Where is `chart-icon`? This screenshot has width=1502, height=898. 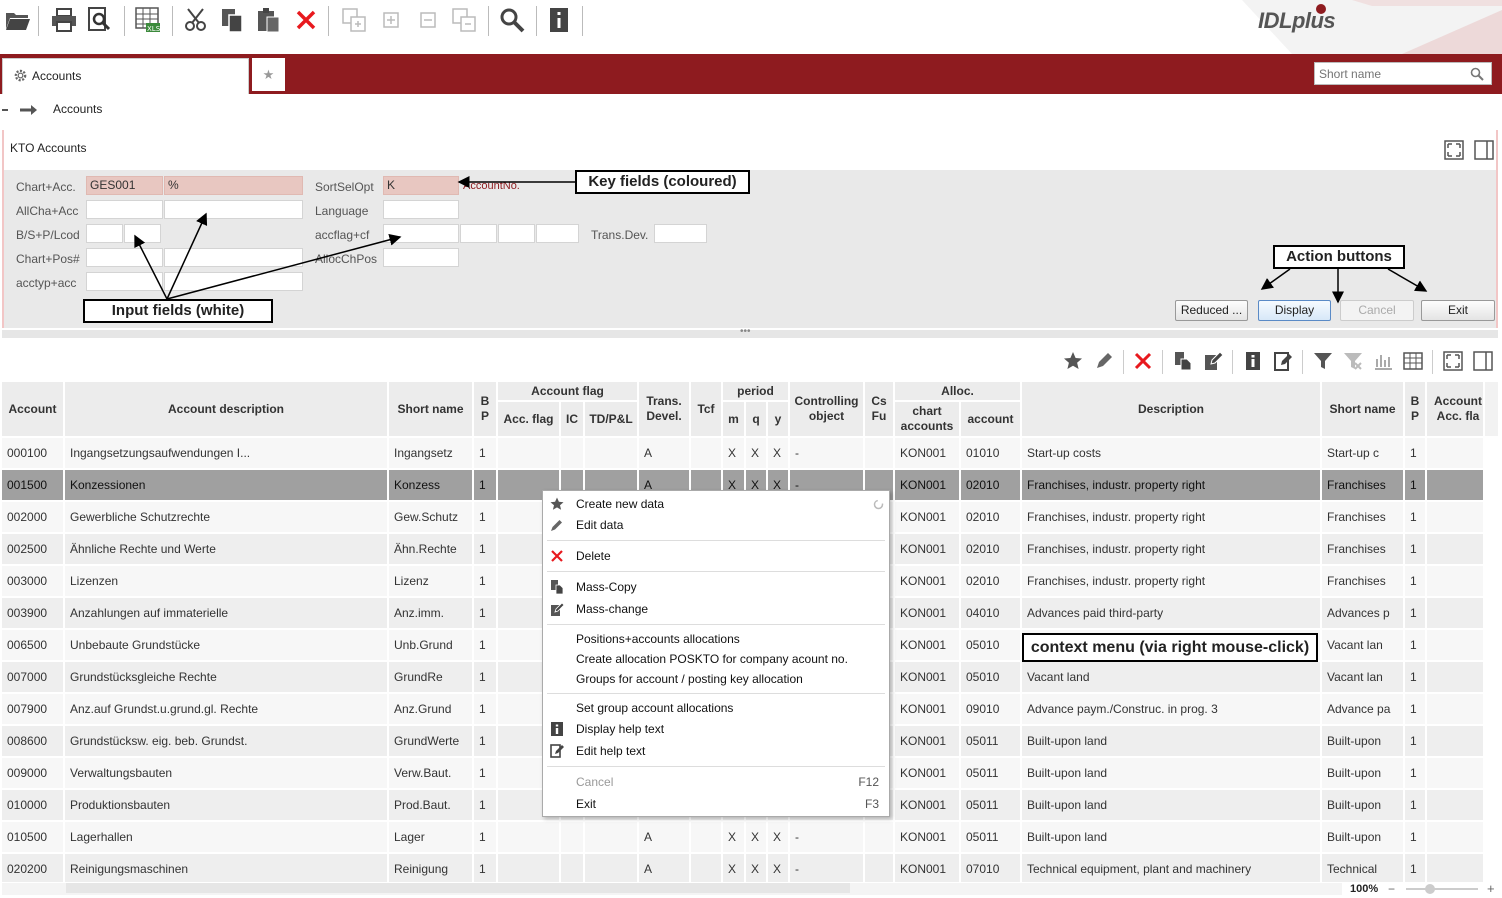 chart-icon is located at coordinates (1383, 361).